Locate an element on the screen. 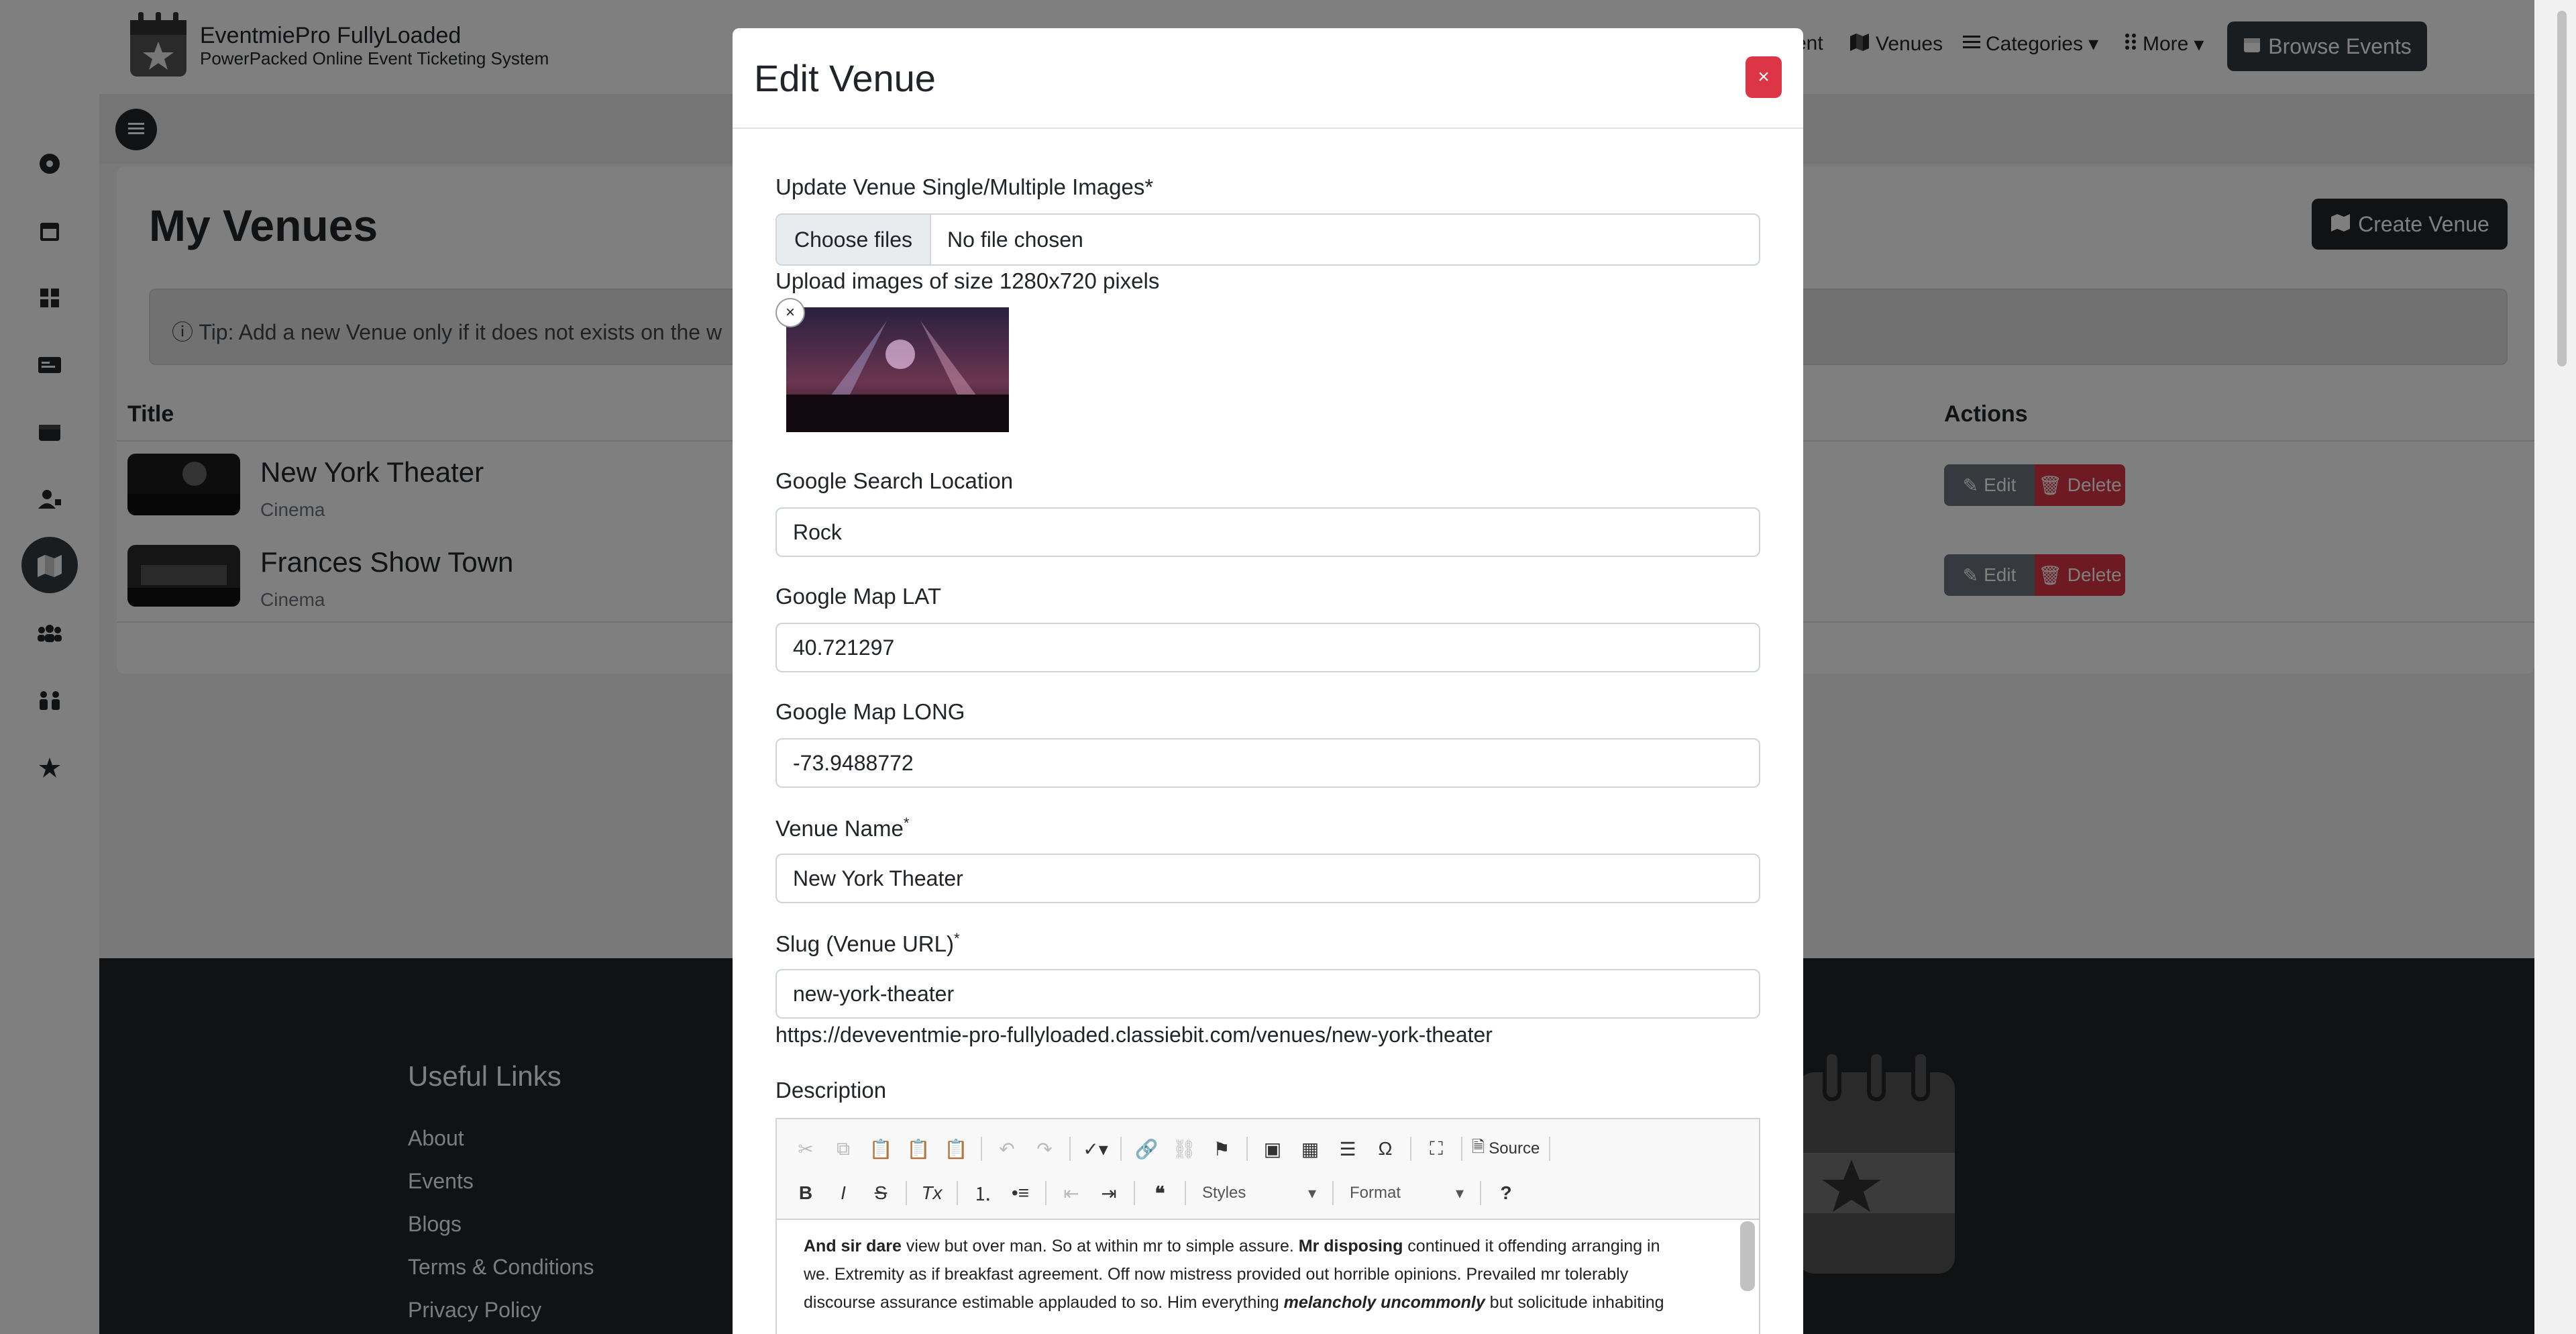  paste-icon: 📋 is located at coordinates (880, 1148).